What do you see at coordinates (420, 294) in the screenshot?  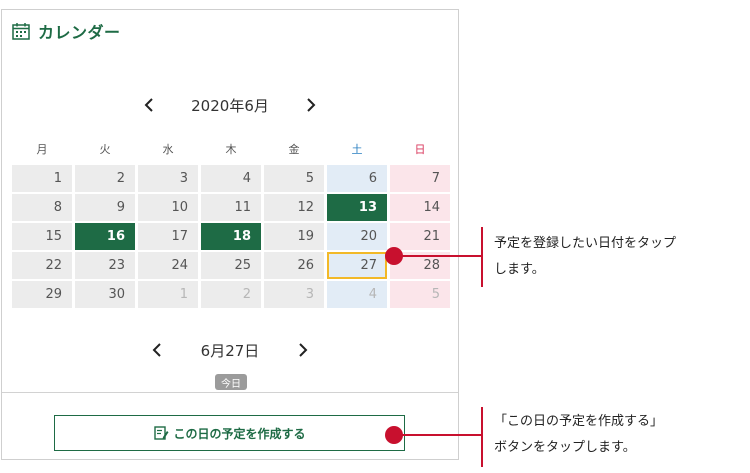 I see `calendar-day-next-month: 5` at bounding box center [420, 294].